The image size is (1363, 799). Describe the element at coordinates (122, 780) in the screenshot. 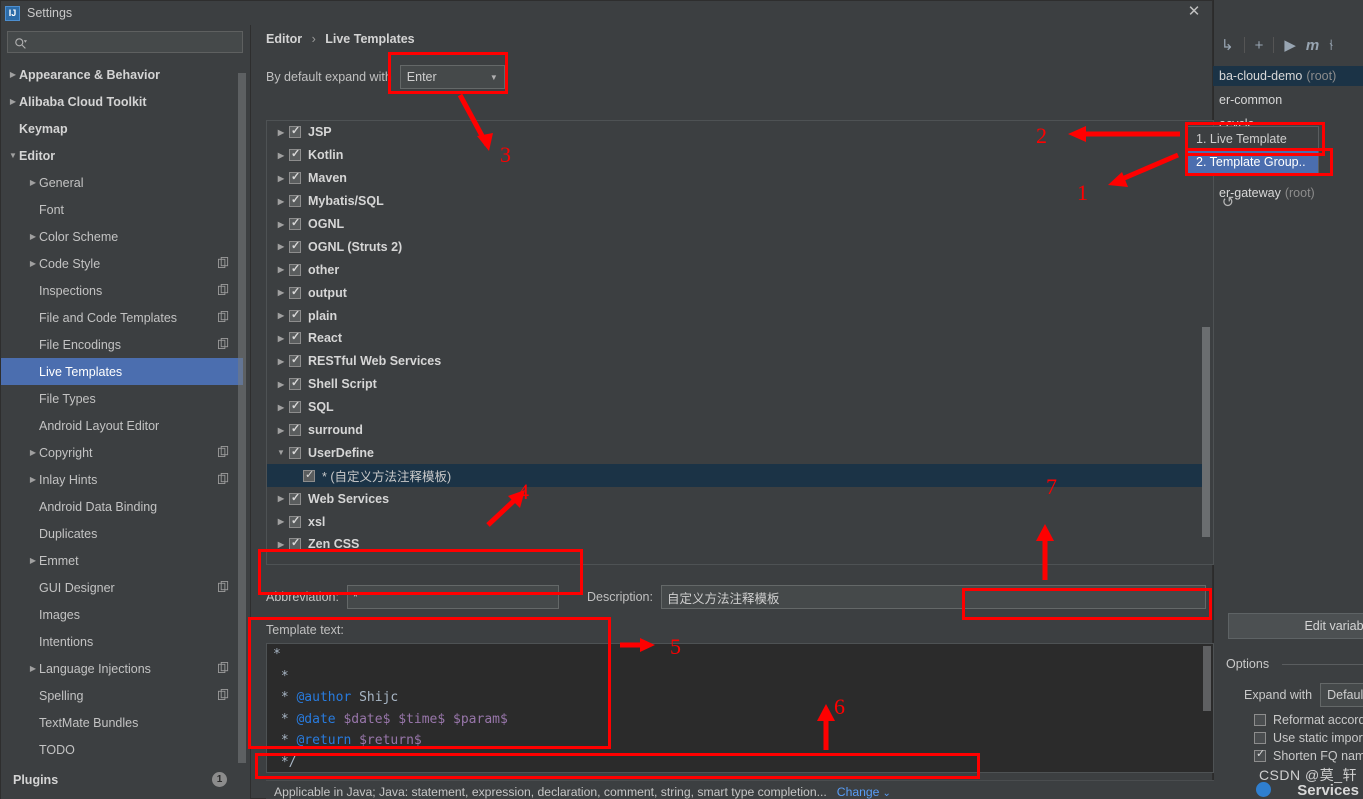

I see `sidebar-item-plugins: Plugins 1` at that location.